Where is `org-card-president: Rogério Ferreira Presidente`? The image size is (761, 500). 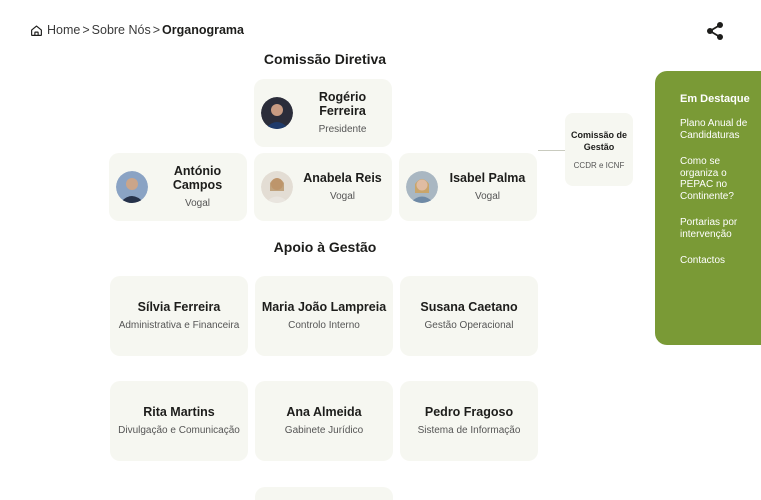 org-card-president: Rogério Ferreira Presidente is located at coordinates (323, 113).